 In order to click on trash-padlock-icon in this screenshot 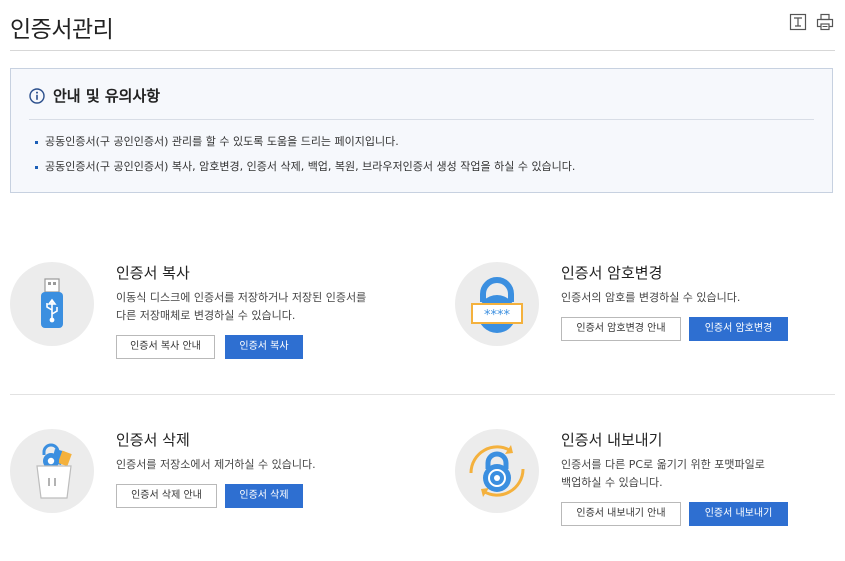, I will do `click(52, 471)`.